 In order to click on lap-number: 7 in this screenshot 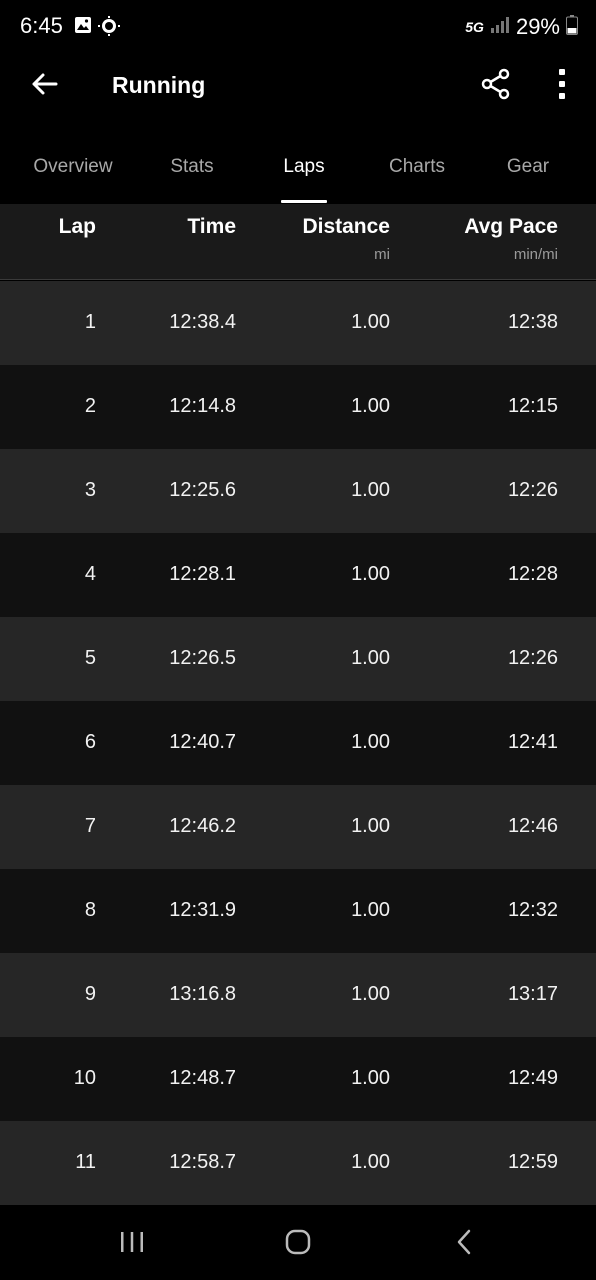, I will do `click(90, 826)`.